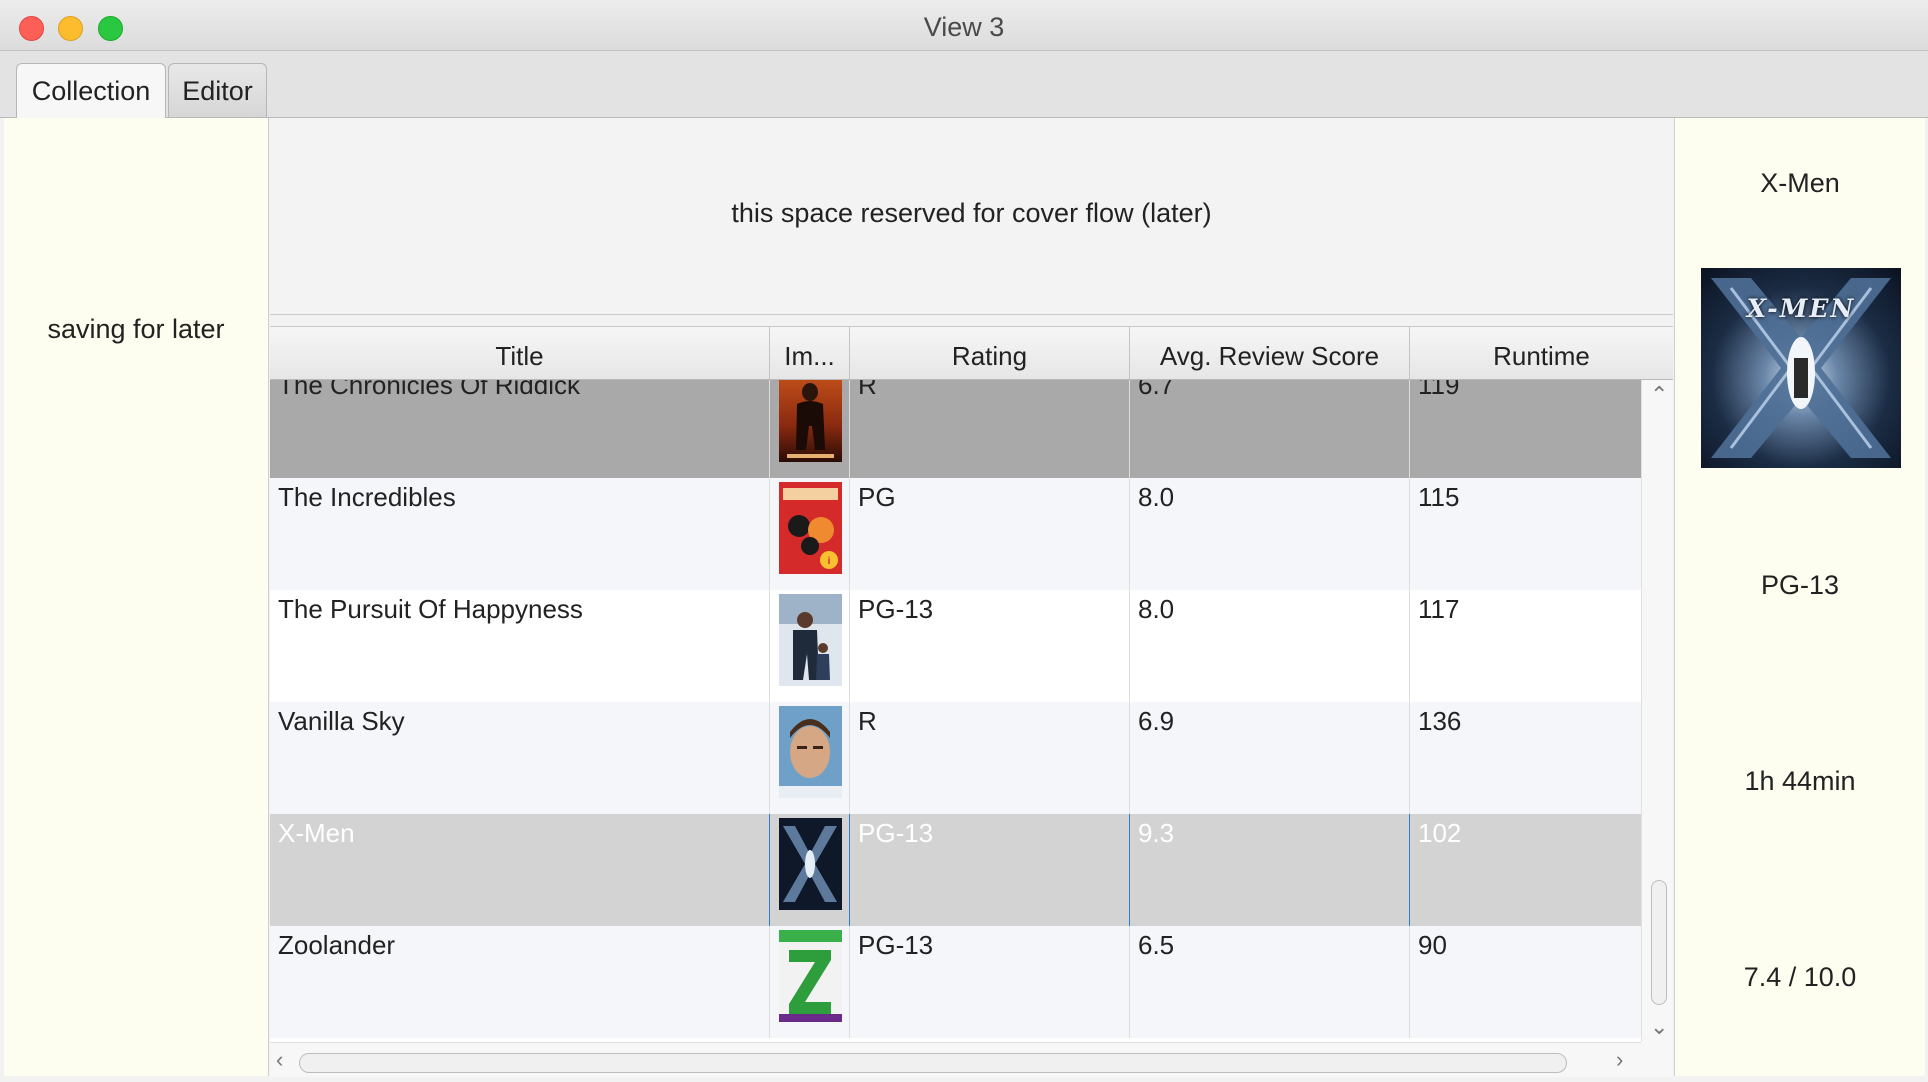  Describe the element at coordinates (136, 329) in the screenshot. I see `left-panel-text: saving for later` at that location.